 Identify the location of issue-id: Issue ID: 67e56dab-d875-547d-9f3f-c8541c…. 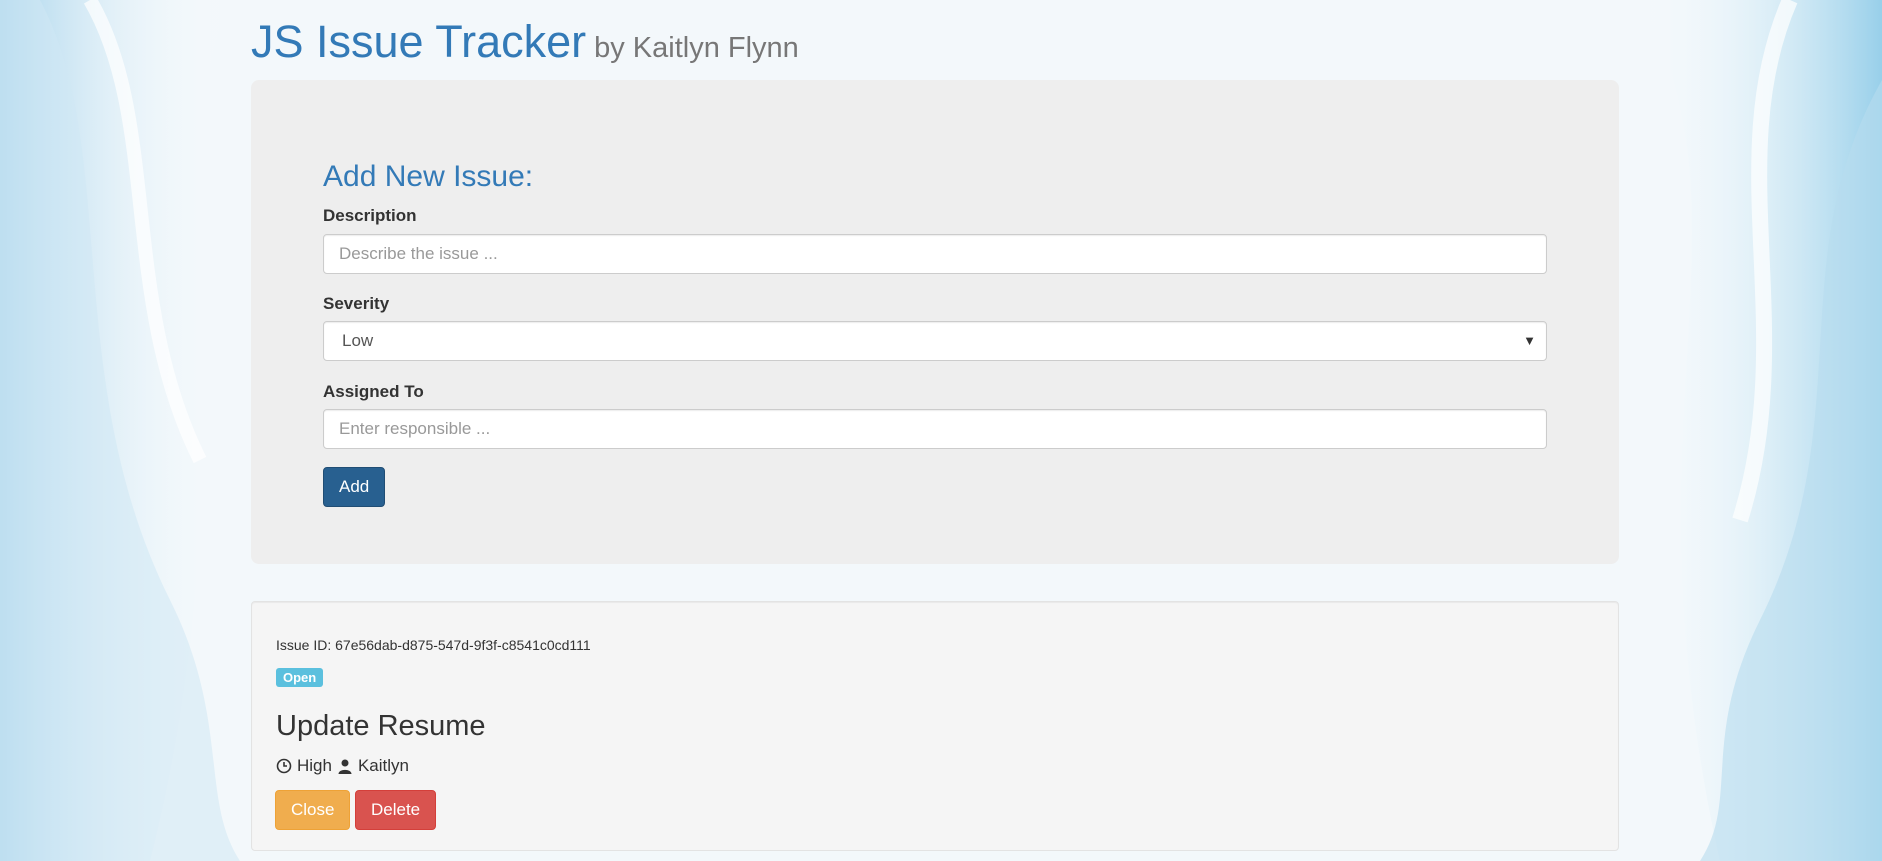
(433, 645).